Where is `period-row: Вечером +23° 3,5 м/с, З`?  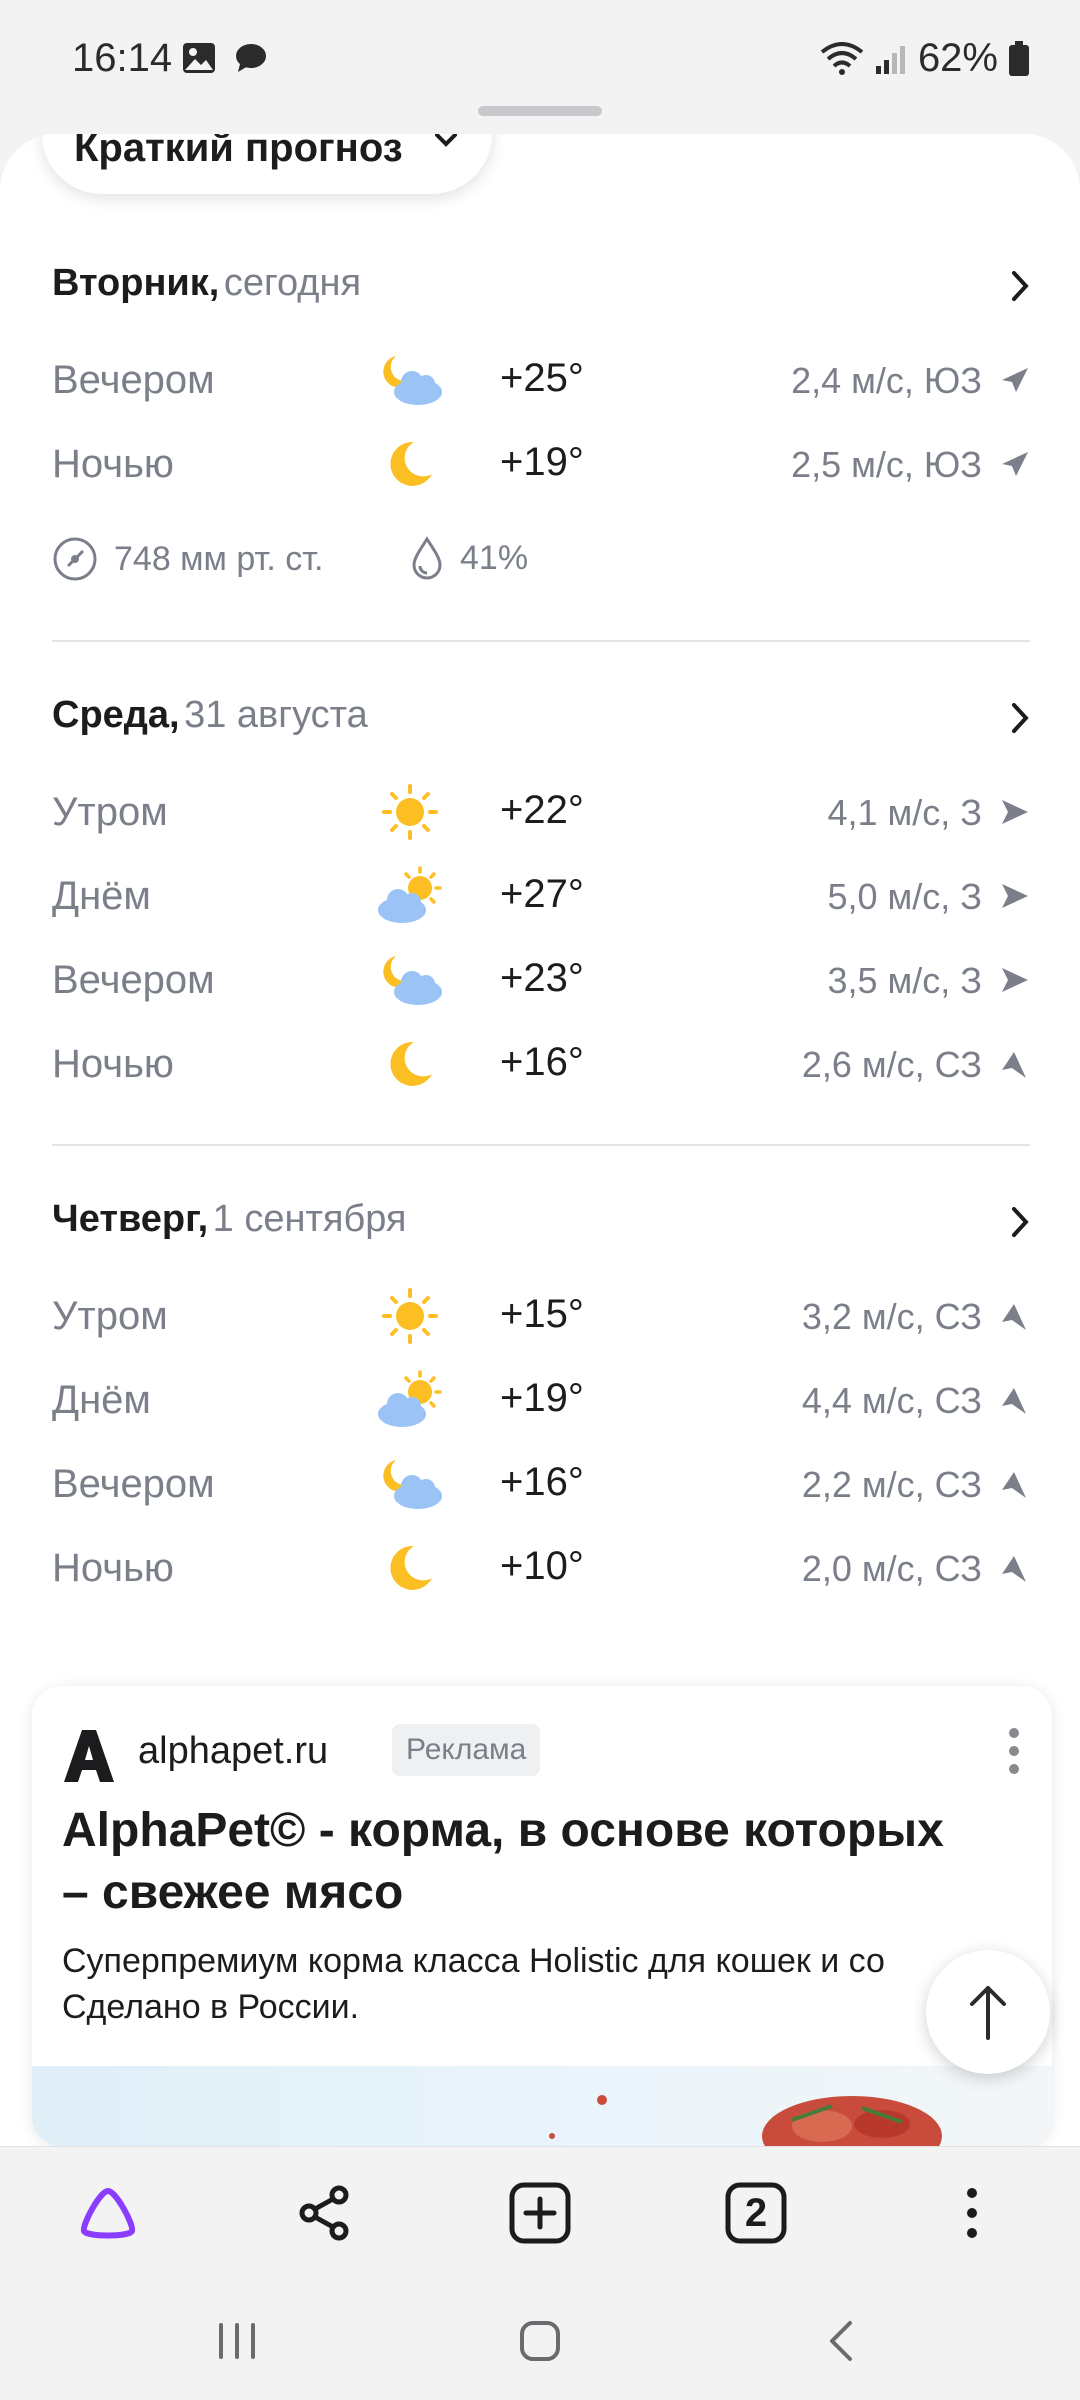
period-row: Вечером +23° 3,5 м/с, З is located at coordinates (541, 982).